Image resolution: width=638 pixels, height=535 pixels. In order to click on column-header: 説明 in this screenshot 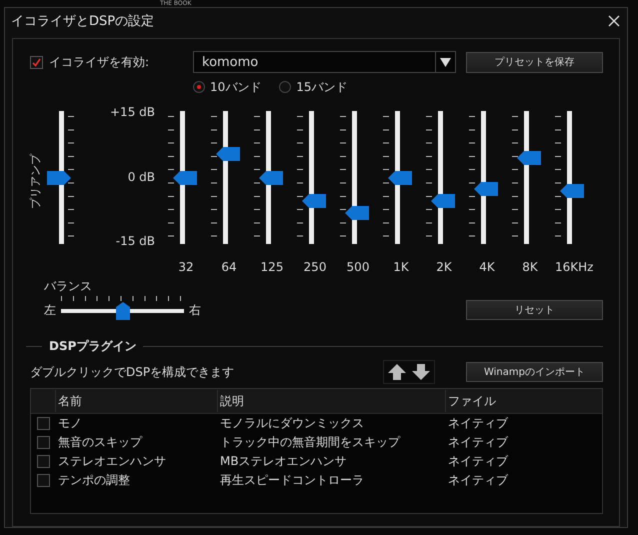, I will do `click(331, 401)`.